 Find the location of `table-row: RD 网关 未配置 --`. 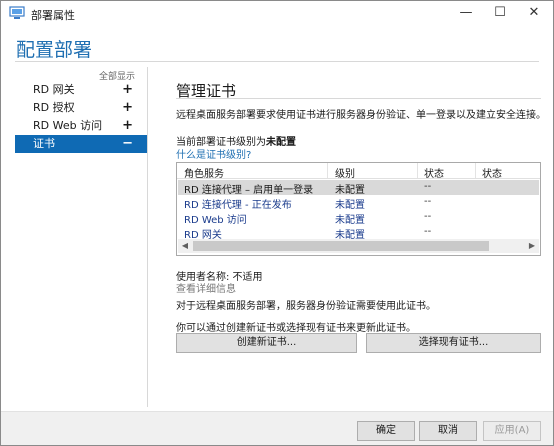

table-row: RD 网关 未配置 -- is located at coordinates (358, 233).